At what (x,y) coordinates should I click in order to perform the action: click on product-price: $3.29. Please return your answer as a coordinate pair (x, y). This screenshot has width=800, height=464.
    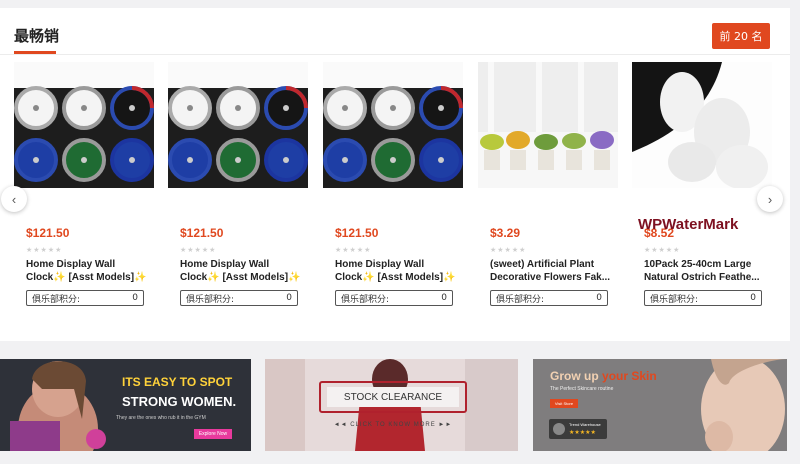
    Looking at the image, I should click on (505, 233).